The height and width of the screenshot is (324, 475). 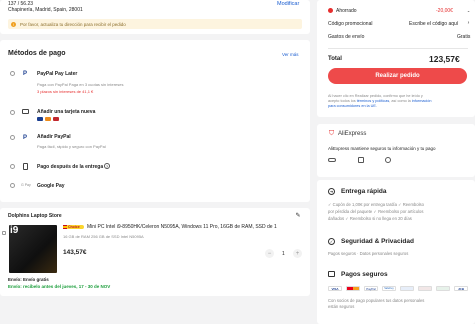 What do you see at coordinates (70, 167) in the screenshot?
I see `payment-option-label: Pago después de la entrega` at bounding box center [70, 167].